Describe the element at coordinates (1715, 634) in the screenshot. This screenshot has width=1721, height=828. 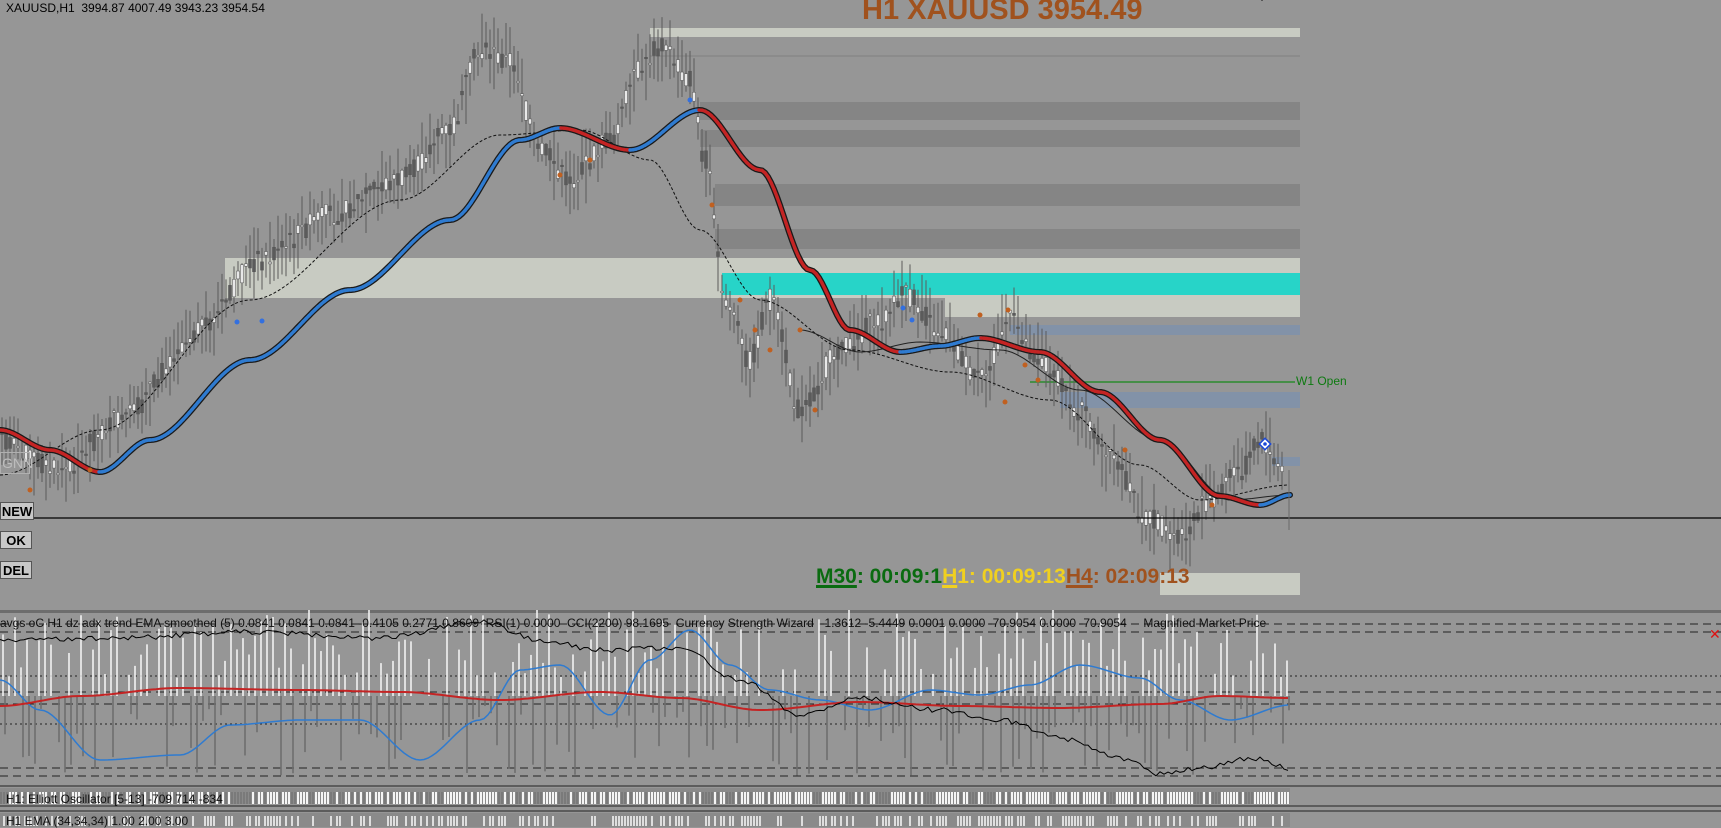
I see `close-indicator-icon: ✕` at that location.